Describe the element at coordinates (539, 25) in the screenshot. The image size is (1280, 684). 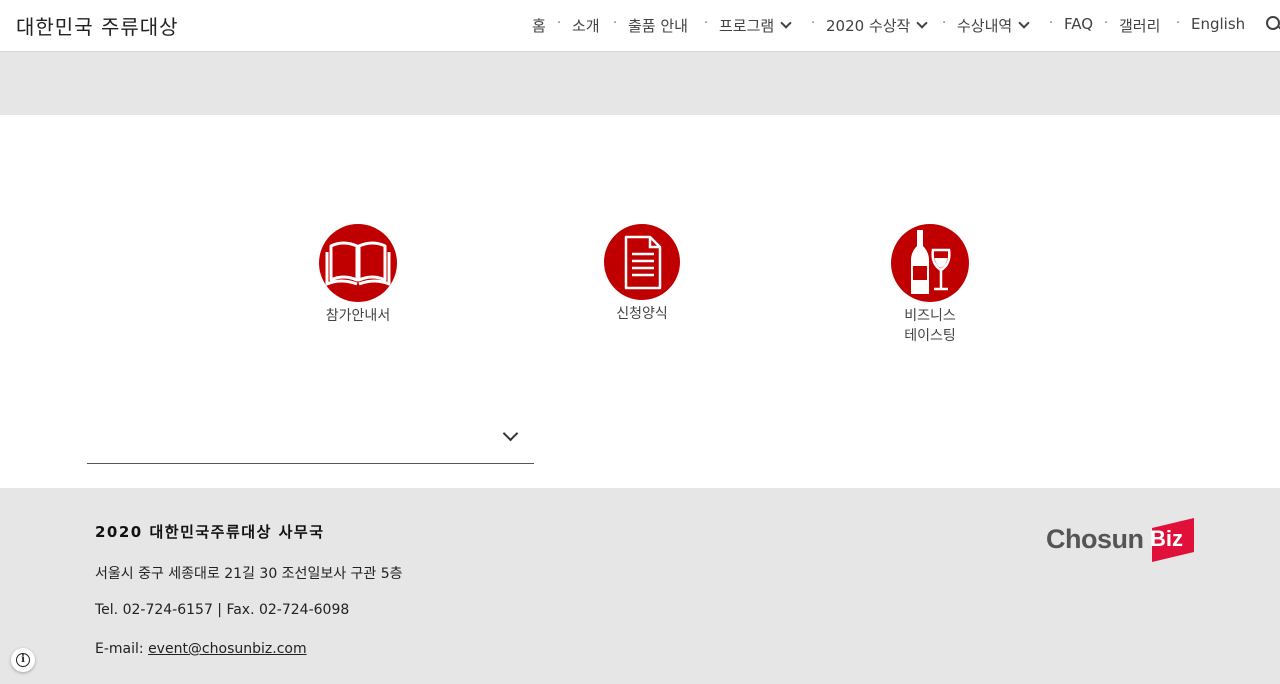
I see `nav-home: 홈` at that location.